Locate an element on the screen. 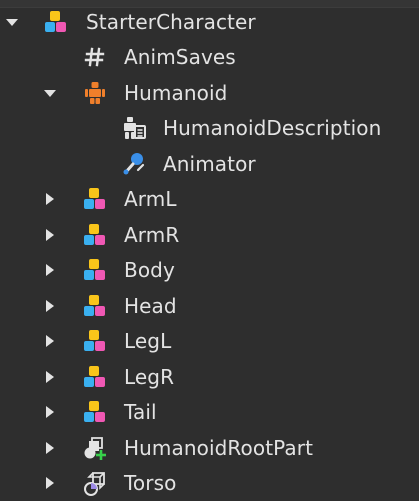  hash-icon is located at coordinates (95, 57).